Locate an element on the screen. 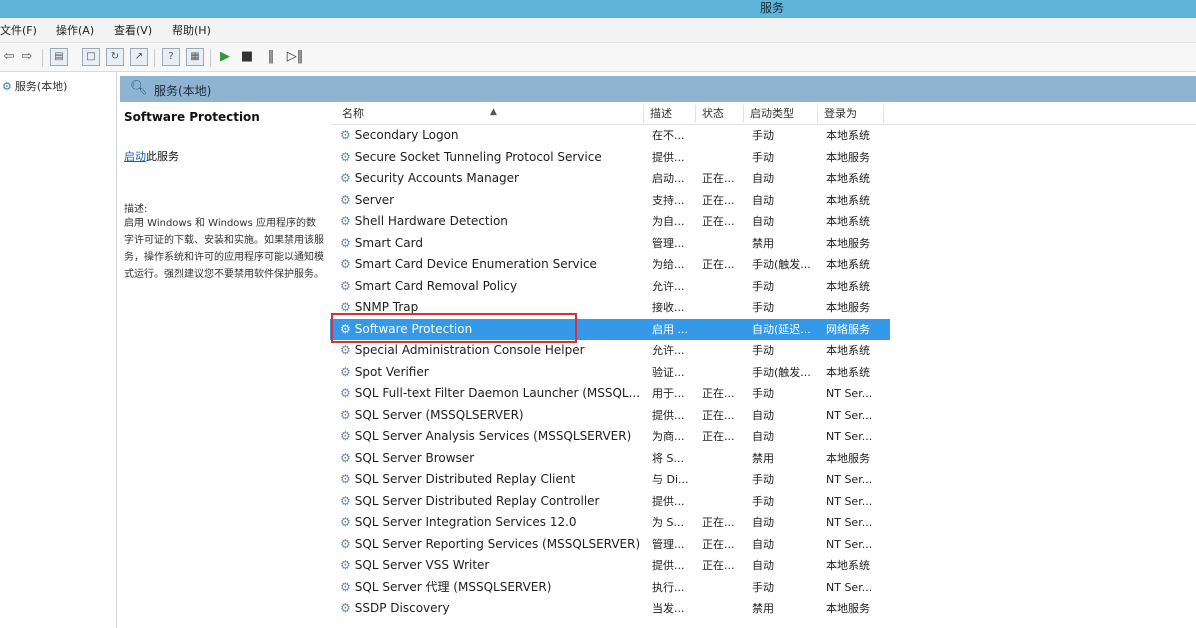 Image resolution: width=1196 pixels, height=628 pixels. properties-icon: □ is located at coordinates (91, 57).